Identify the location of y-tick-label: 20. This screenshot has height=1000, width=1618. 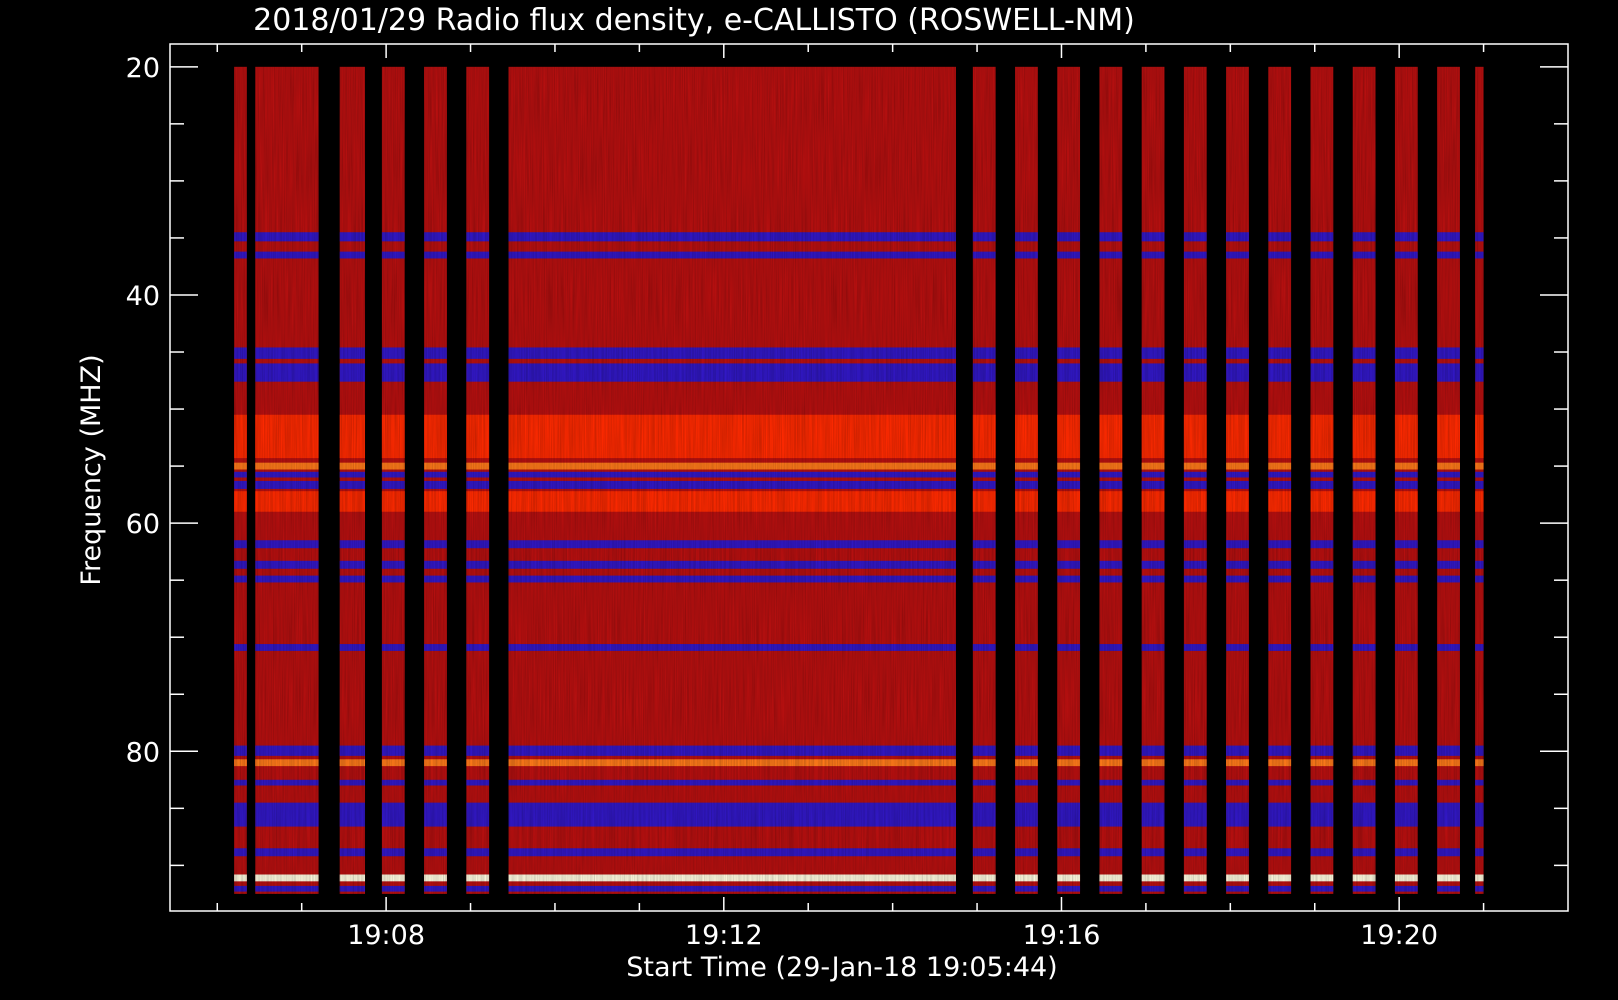
(143, 68).